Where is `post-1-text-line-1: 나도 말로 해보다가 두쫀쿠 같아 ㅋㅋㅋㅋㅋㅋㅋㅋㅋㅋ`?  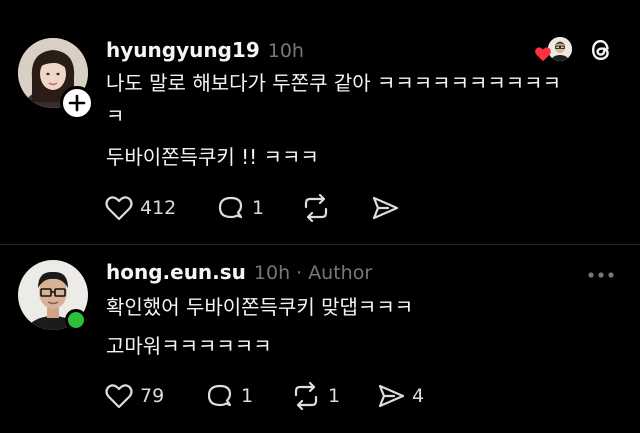 post-1-text-line-1: 나도 말로 해보다가 두쫀쿠 같아 ㅋㅋㅋㅋㅋㅋㅋㅋㅋㅋ is located at coordinates (333, 83).